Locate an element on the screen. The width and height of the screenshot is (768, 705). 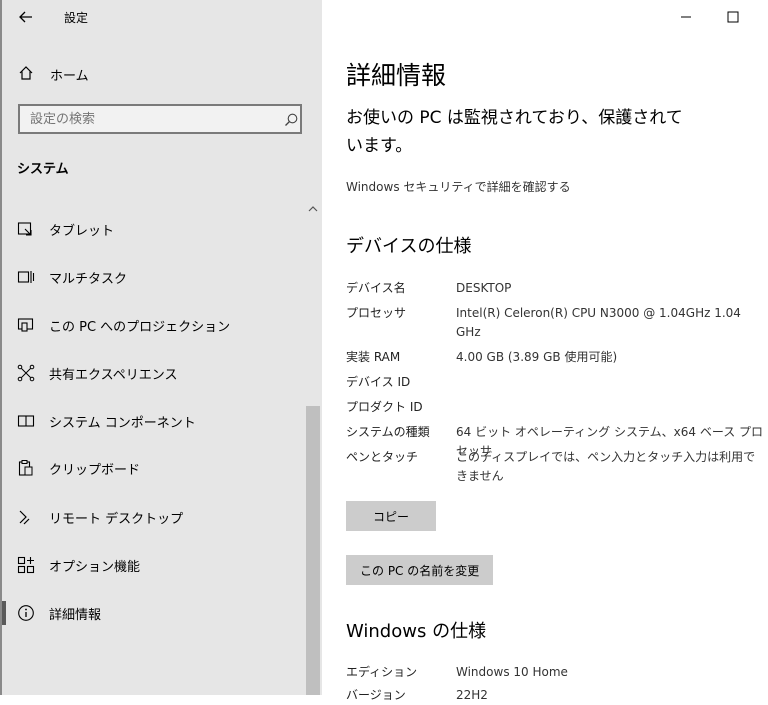
app-title: 設定 is located at coordinates (76, 18).